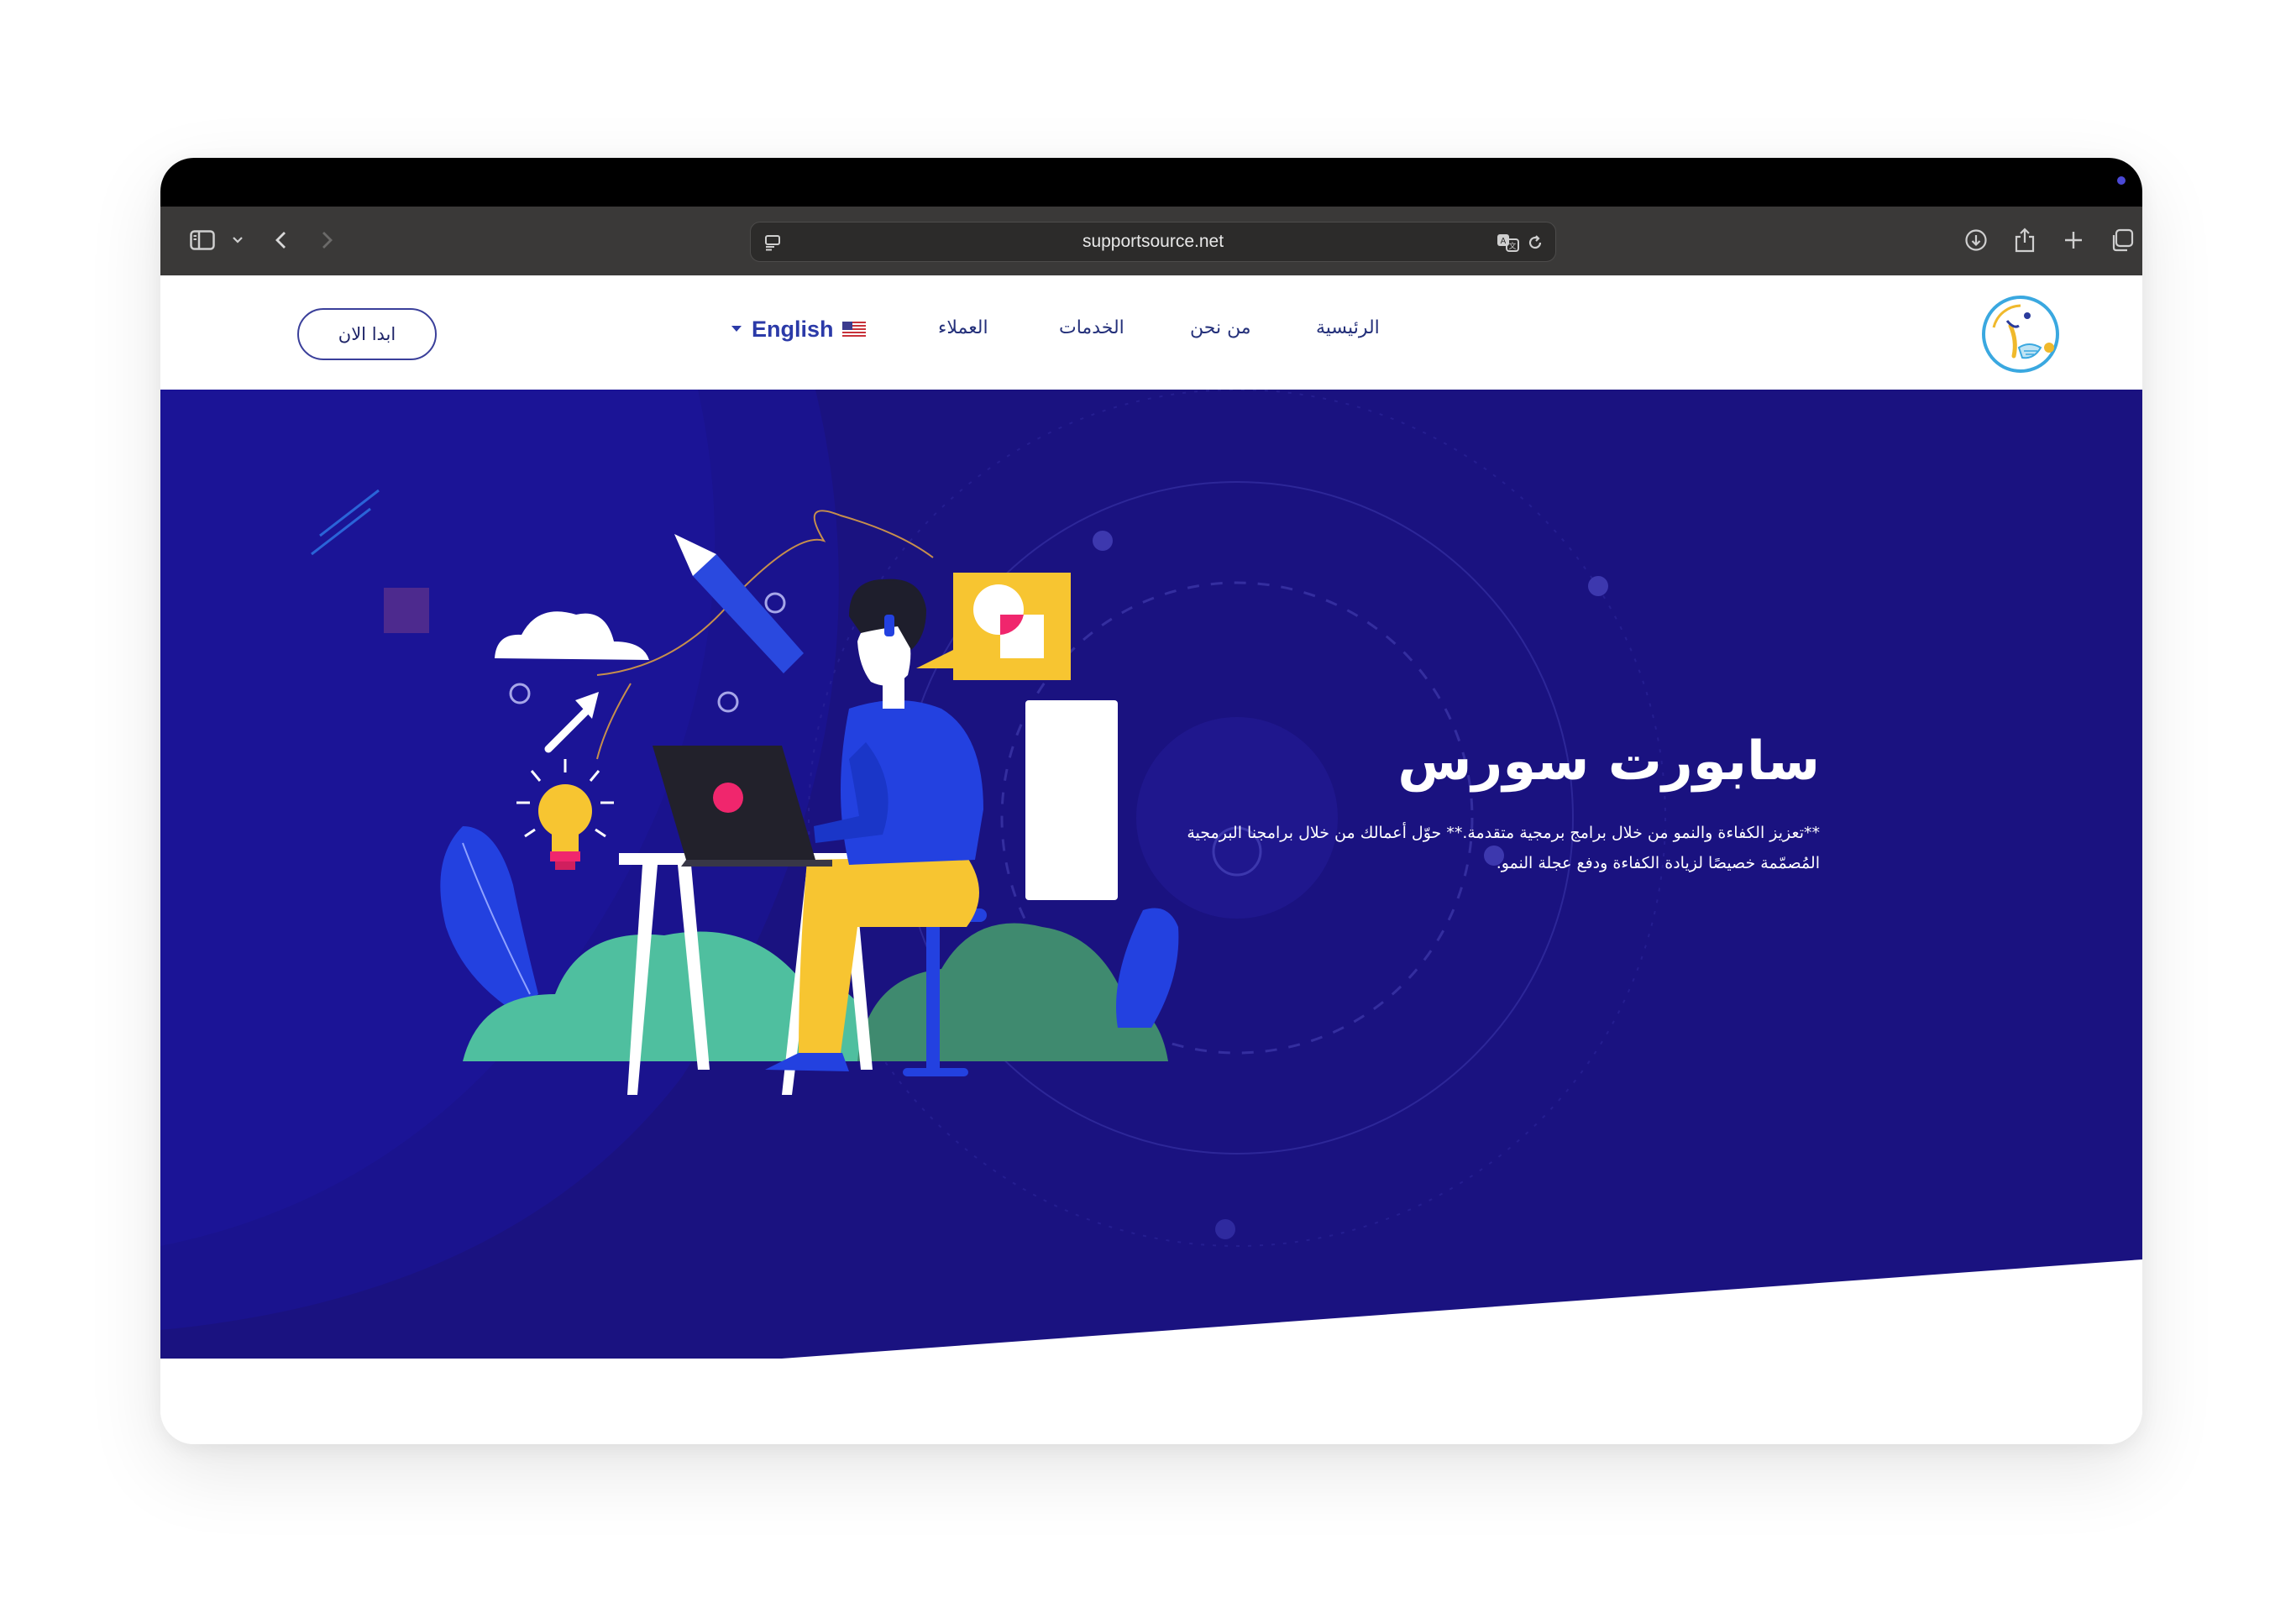 The width and height of the screenshot is (2296, 1597). I want to click on reload-icon, so click(1535, 242).